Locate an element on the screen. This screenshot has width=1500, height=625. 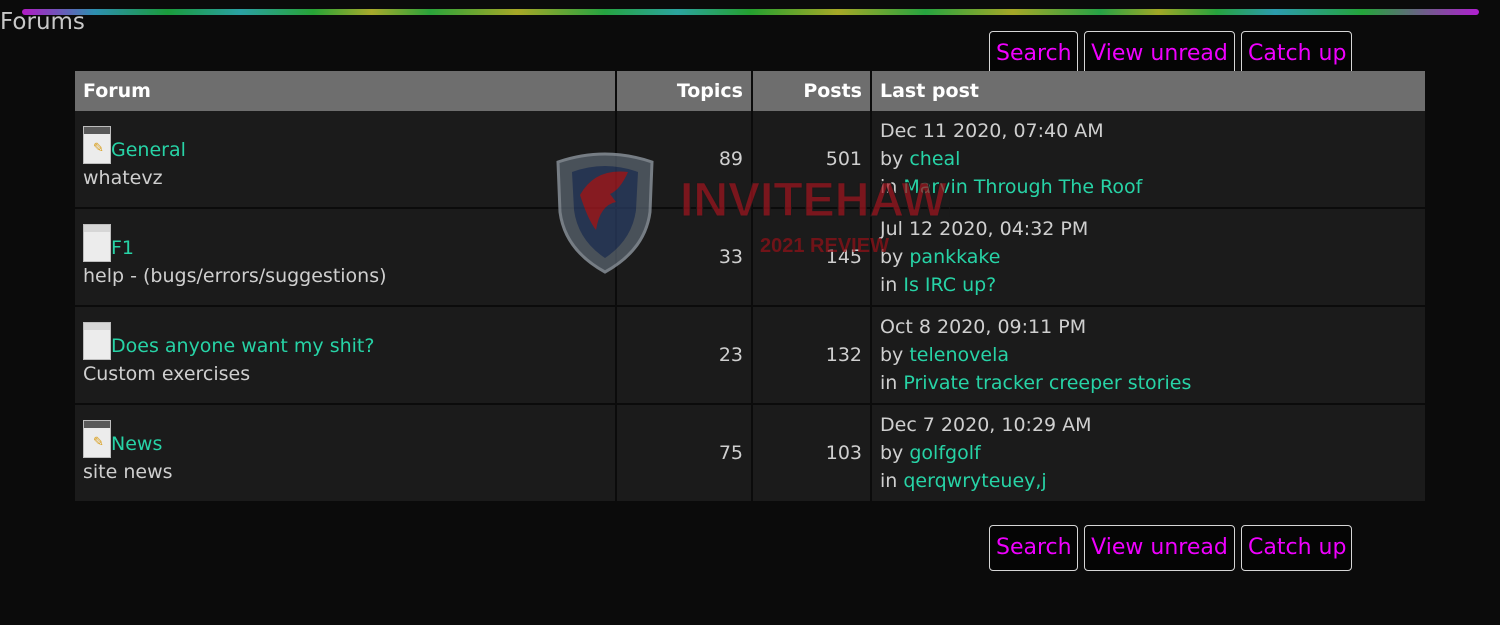
view-unread-button: View unread is located at coordinates (1159, 548).